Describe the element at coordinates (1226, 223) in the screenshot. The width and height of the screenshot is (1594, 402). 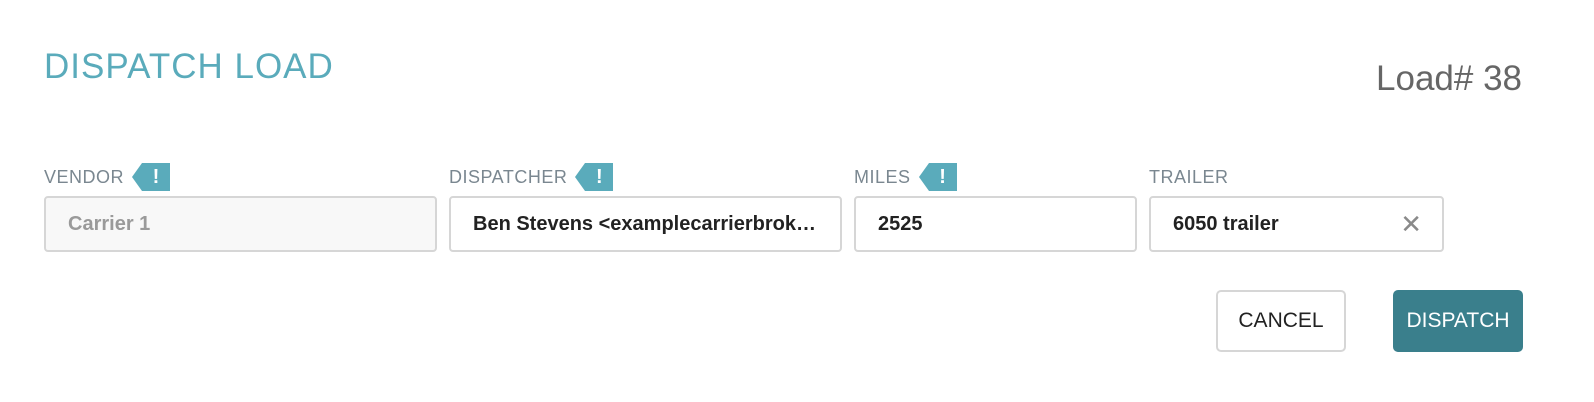
I see `trailer-value: 6050 trailer` at that location.